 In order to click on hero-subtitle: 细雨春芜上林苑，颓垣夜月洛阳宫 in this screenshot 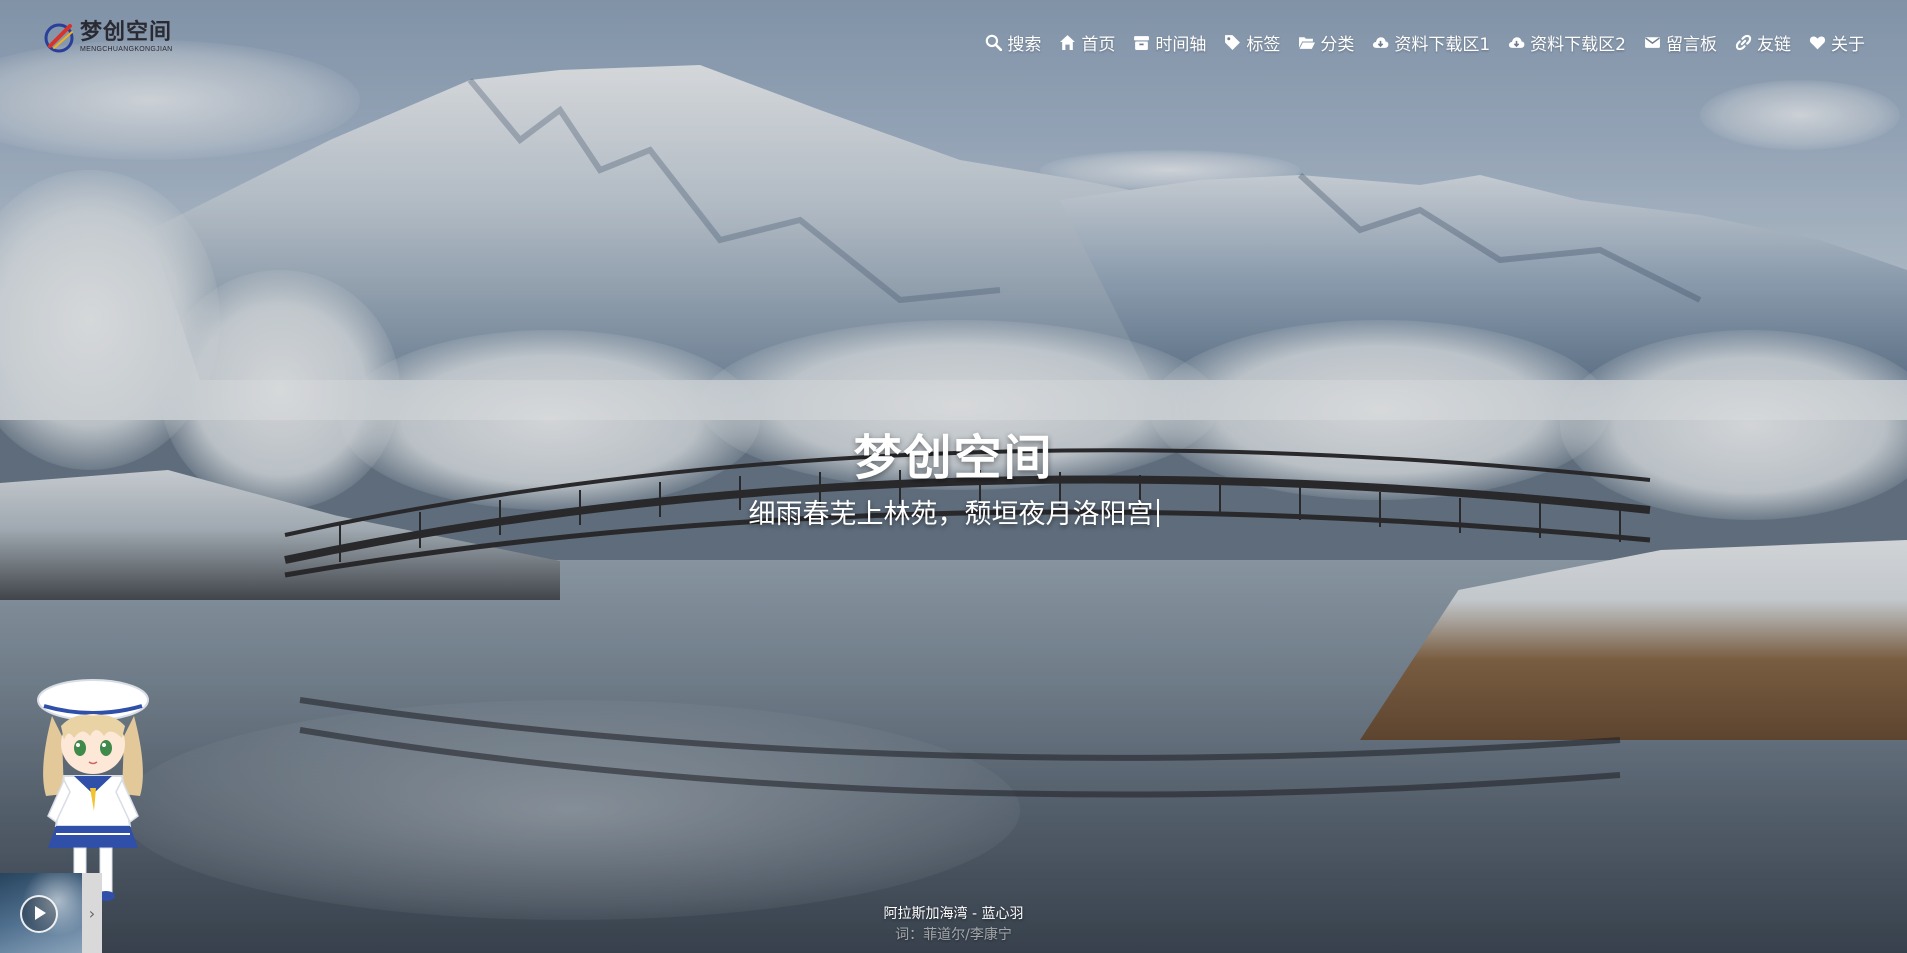, I will do `click(951, 514)`.